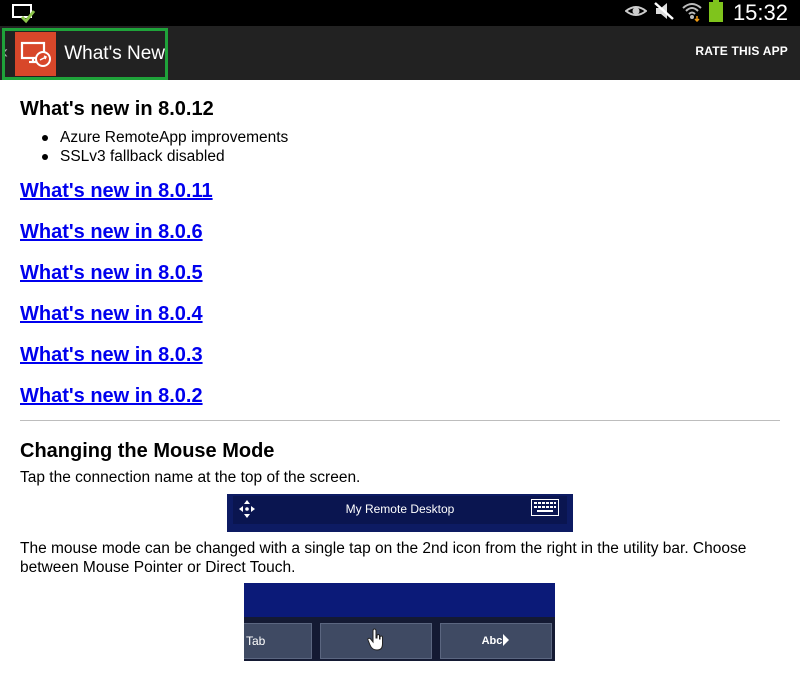 The height and width of the screenshot is (678, 800). Describe the element at coordinates (492, 641) in the screenshot. I see `abc-key-label: Abc` at that location.